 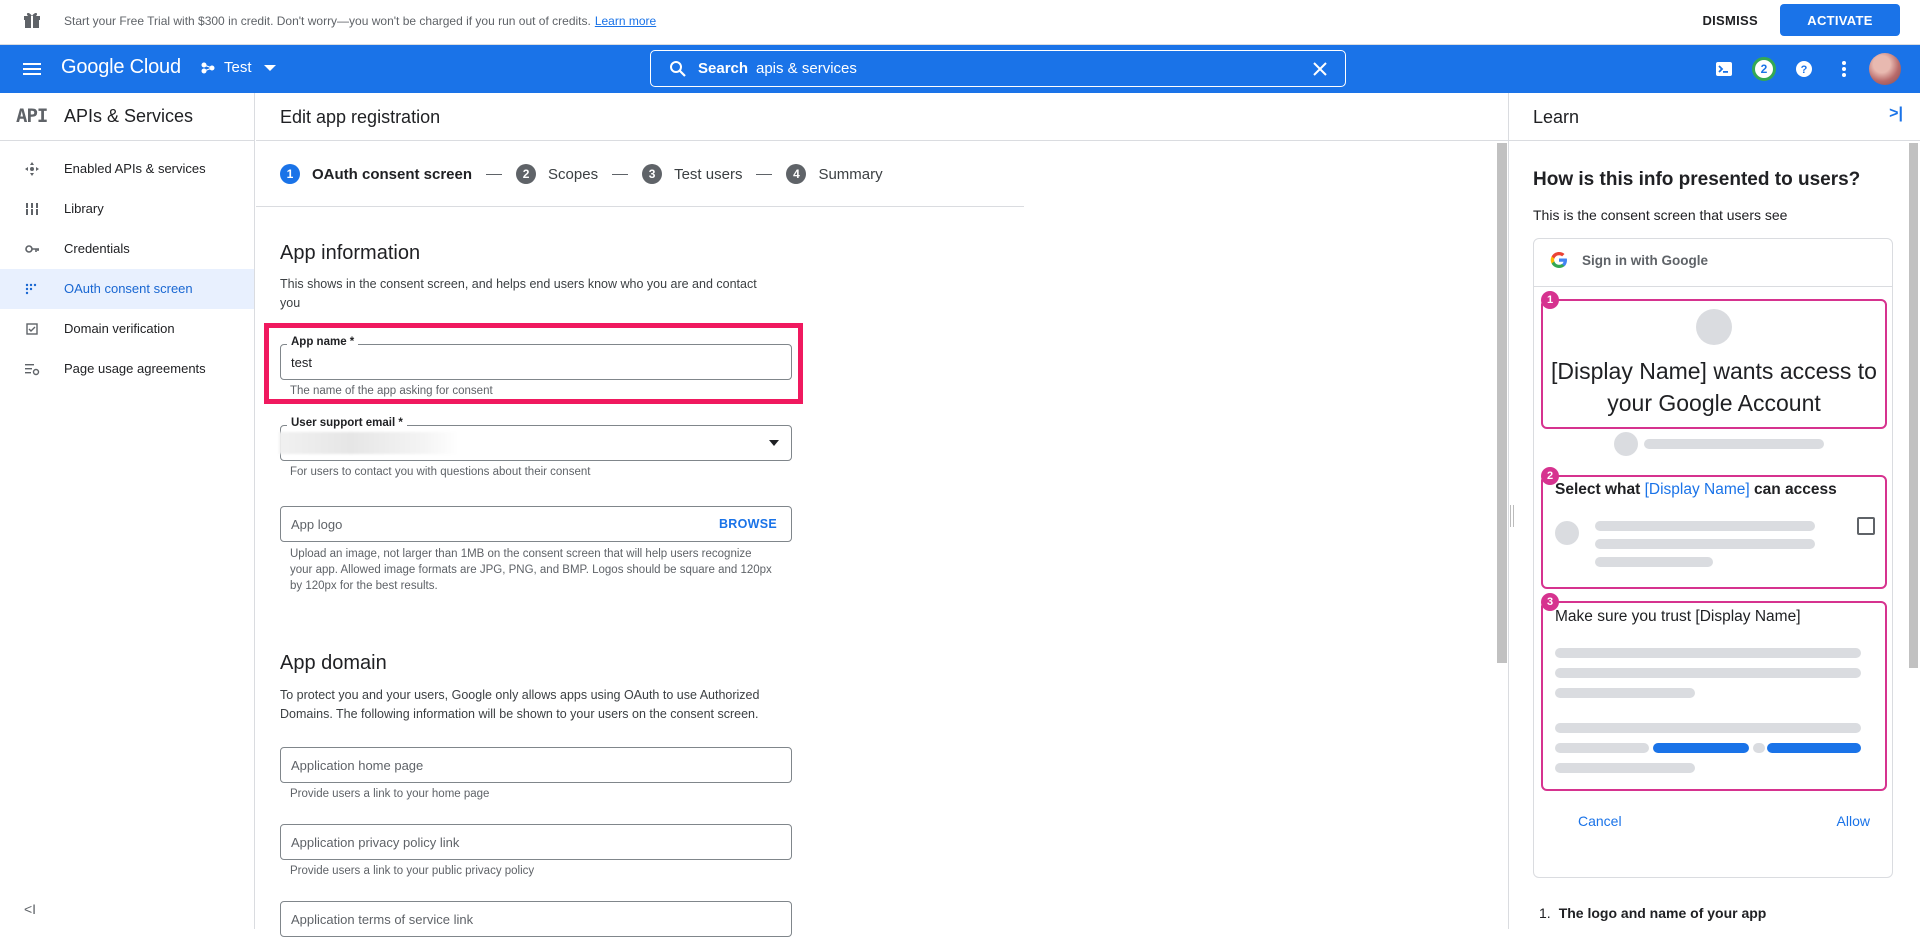 I want to click on terms-of-service-placeholder: Application terms of service link, so click(x=382, y=919).